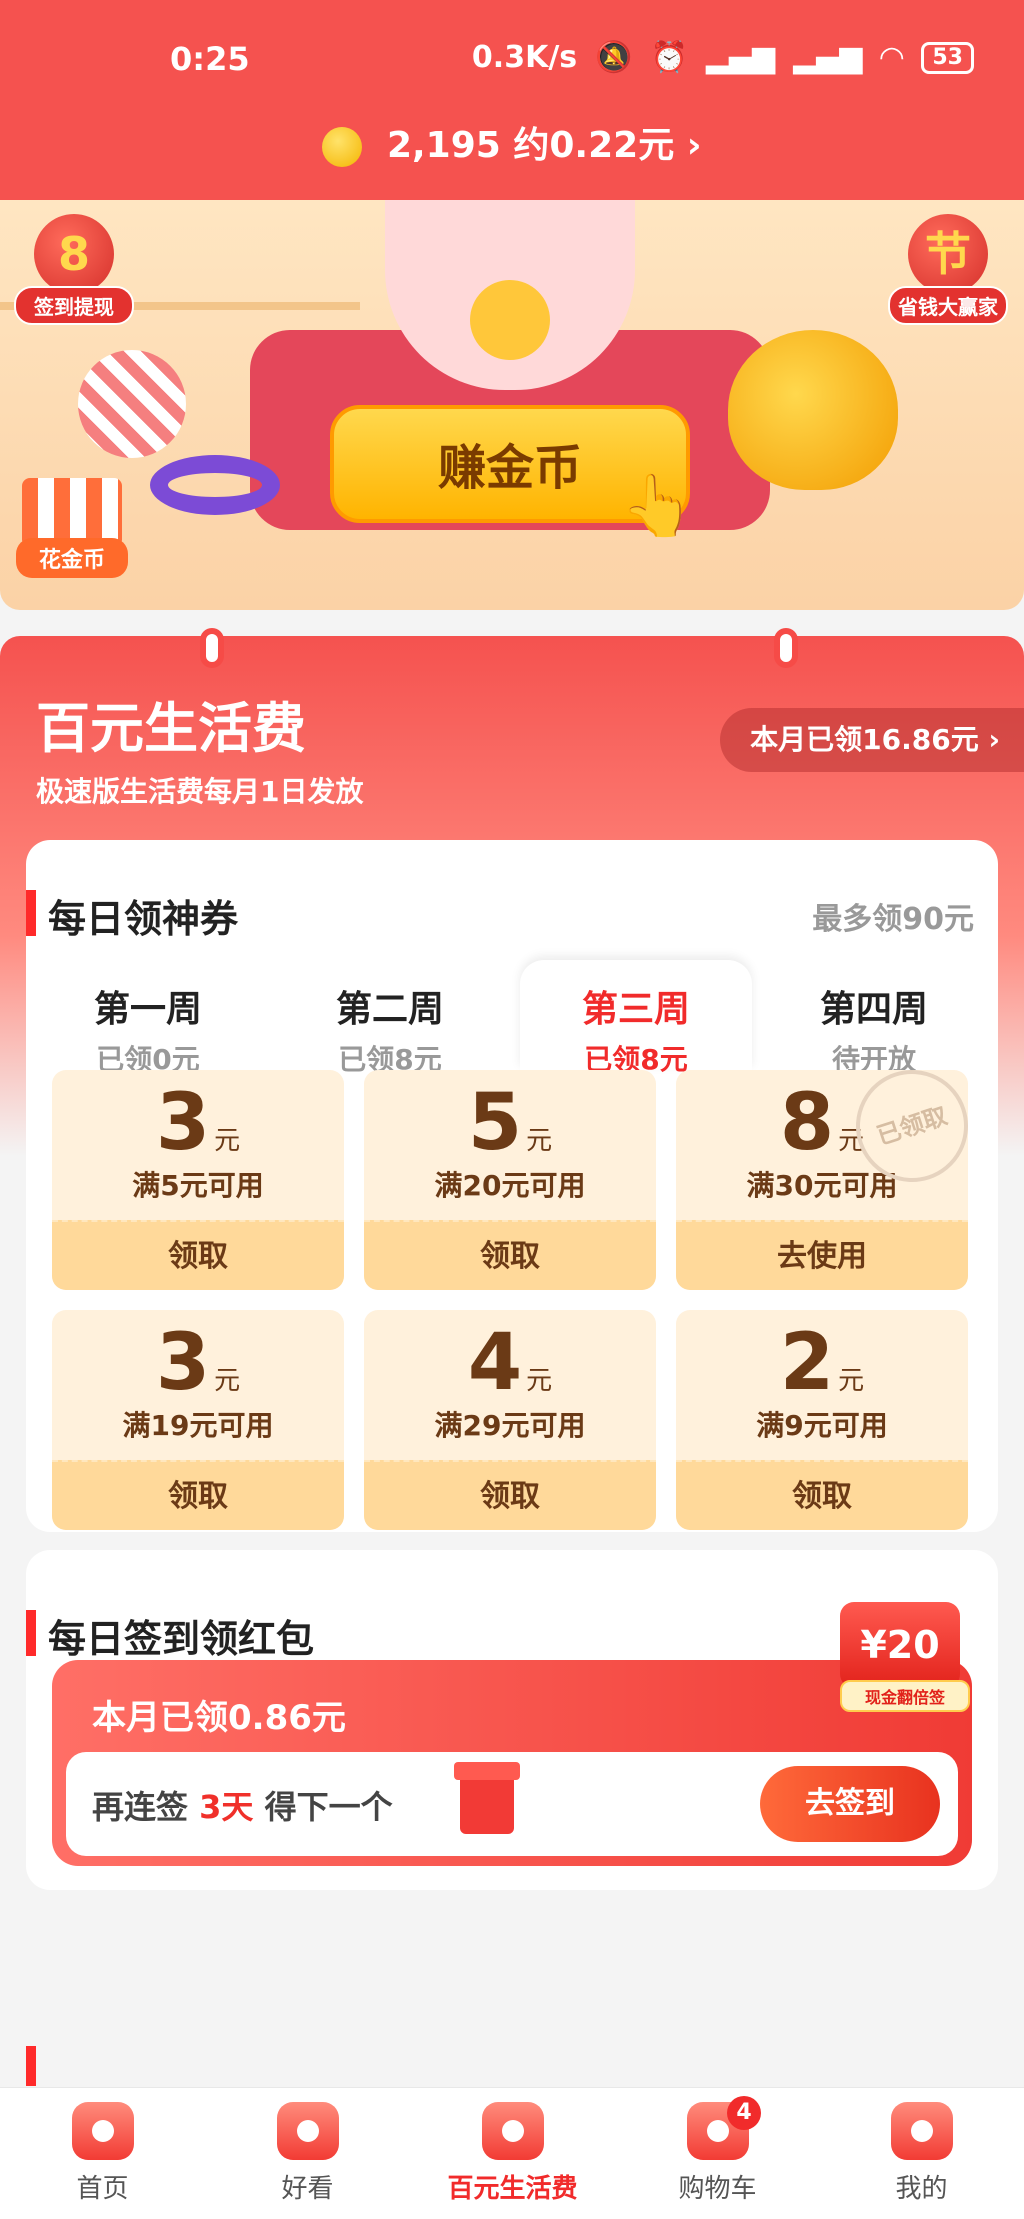 The width and height of the screenshot is (1024, 2219). I want to click on festival-badge: 节 省钱大赢家, so click(948, 269).